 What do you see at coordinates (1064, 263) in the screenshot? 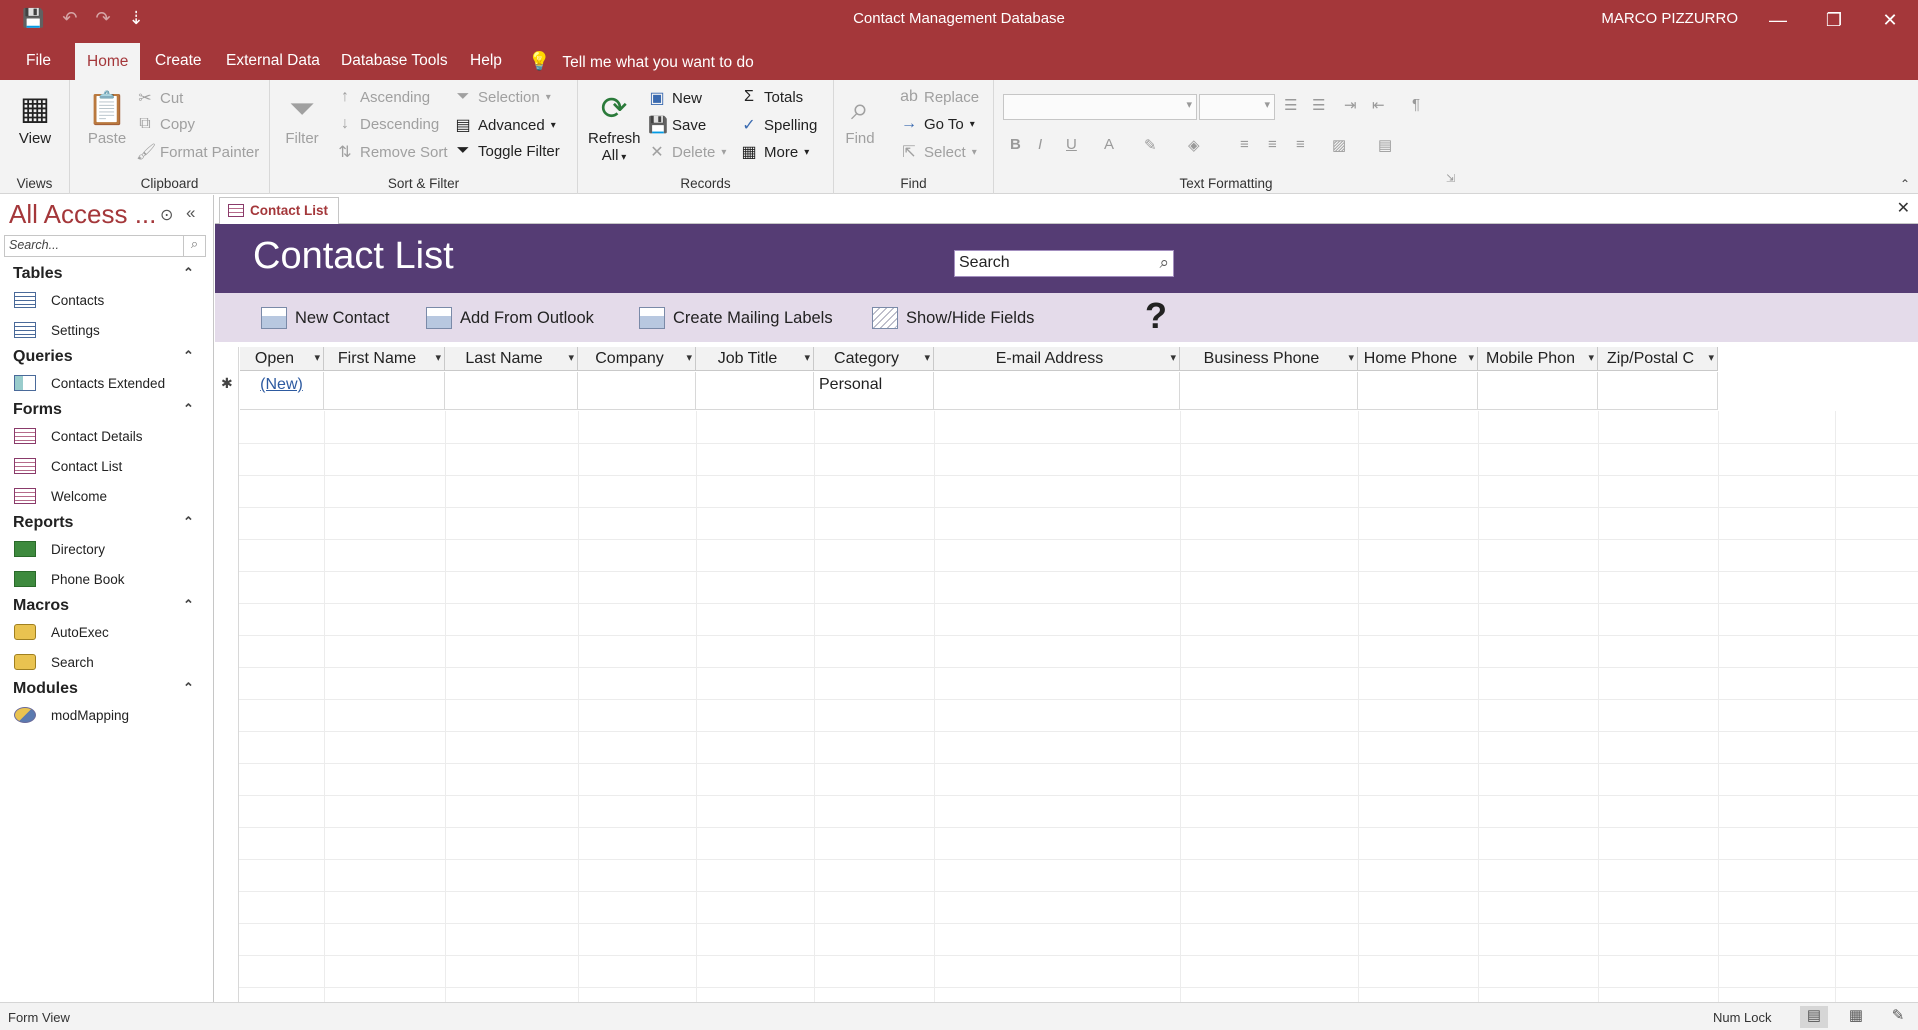
I see `form-search-box: Search ⌕` at bounding box center [1064, 263].